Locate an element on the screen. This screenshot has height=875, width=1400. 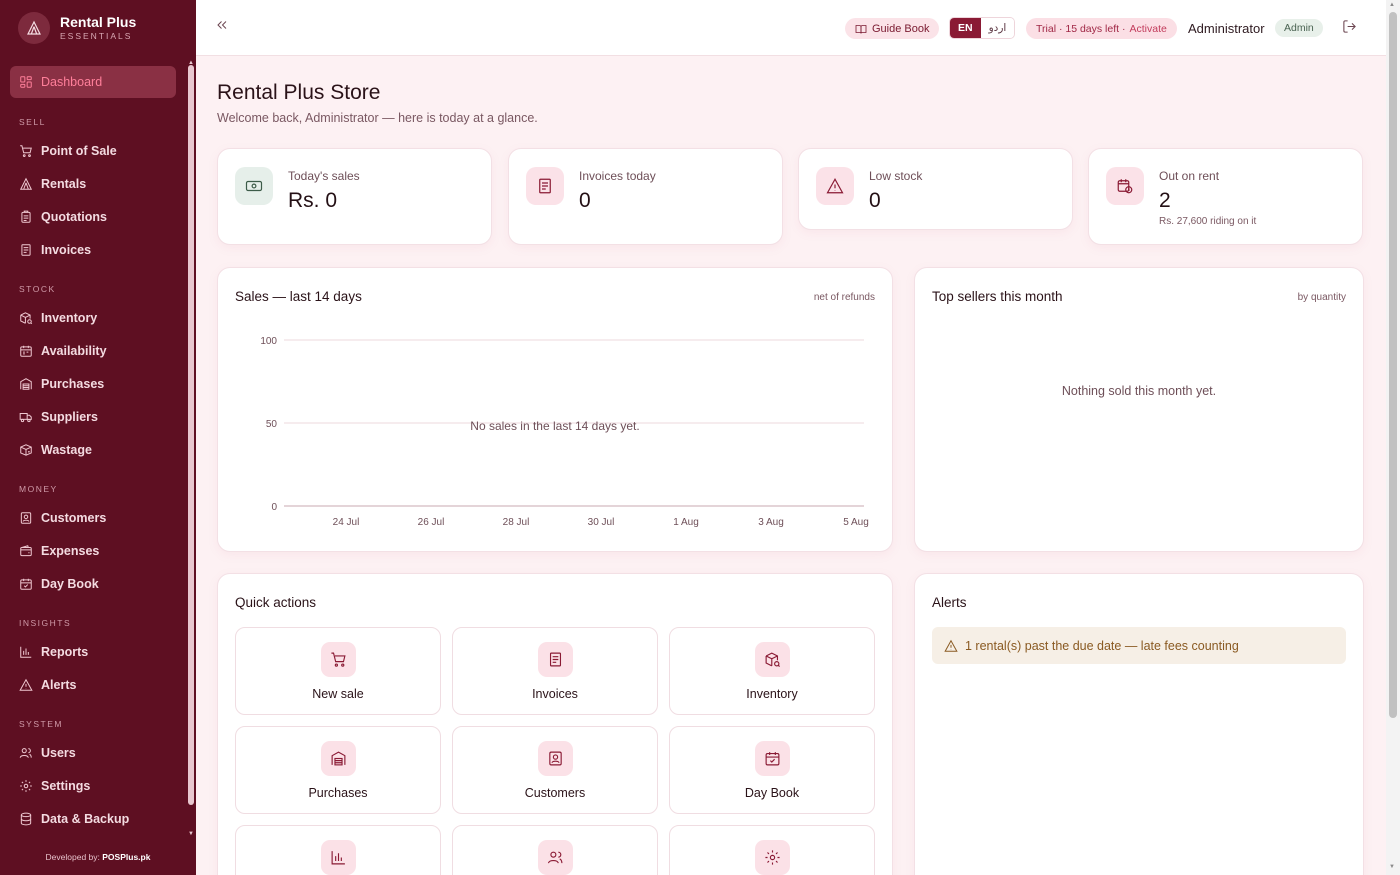
collapse-sidebar-button is located at coordinates (222, 27).